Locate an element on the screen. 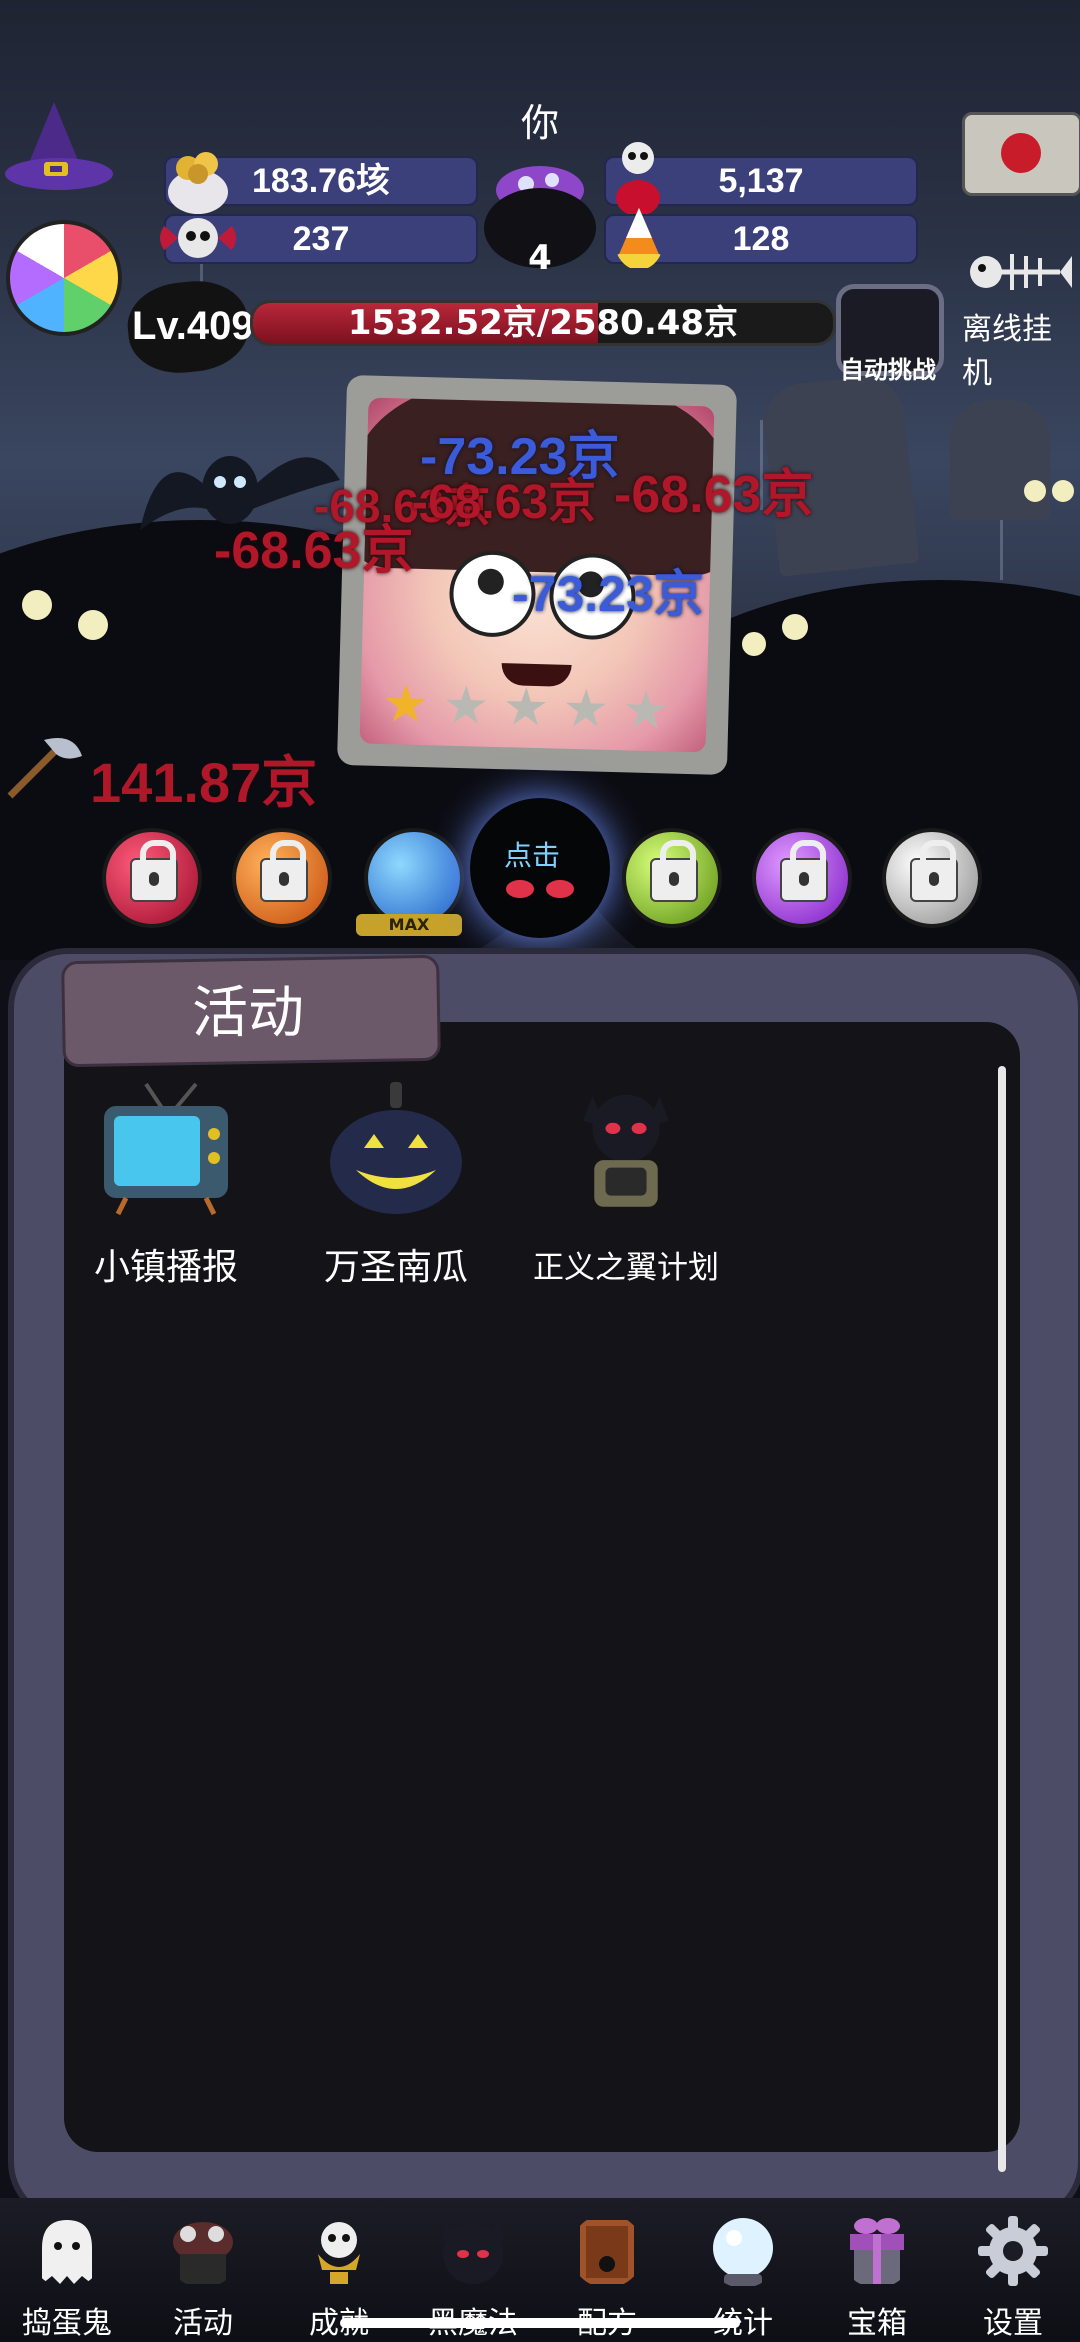 The width and height of the screenshot is (1080, 2342). boss-hp-bar: 1532.52京/2580.48京 is located at coordinates (543, 323).